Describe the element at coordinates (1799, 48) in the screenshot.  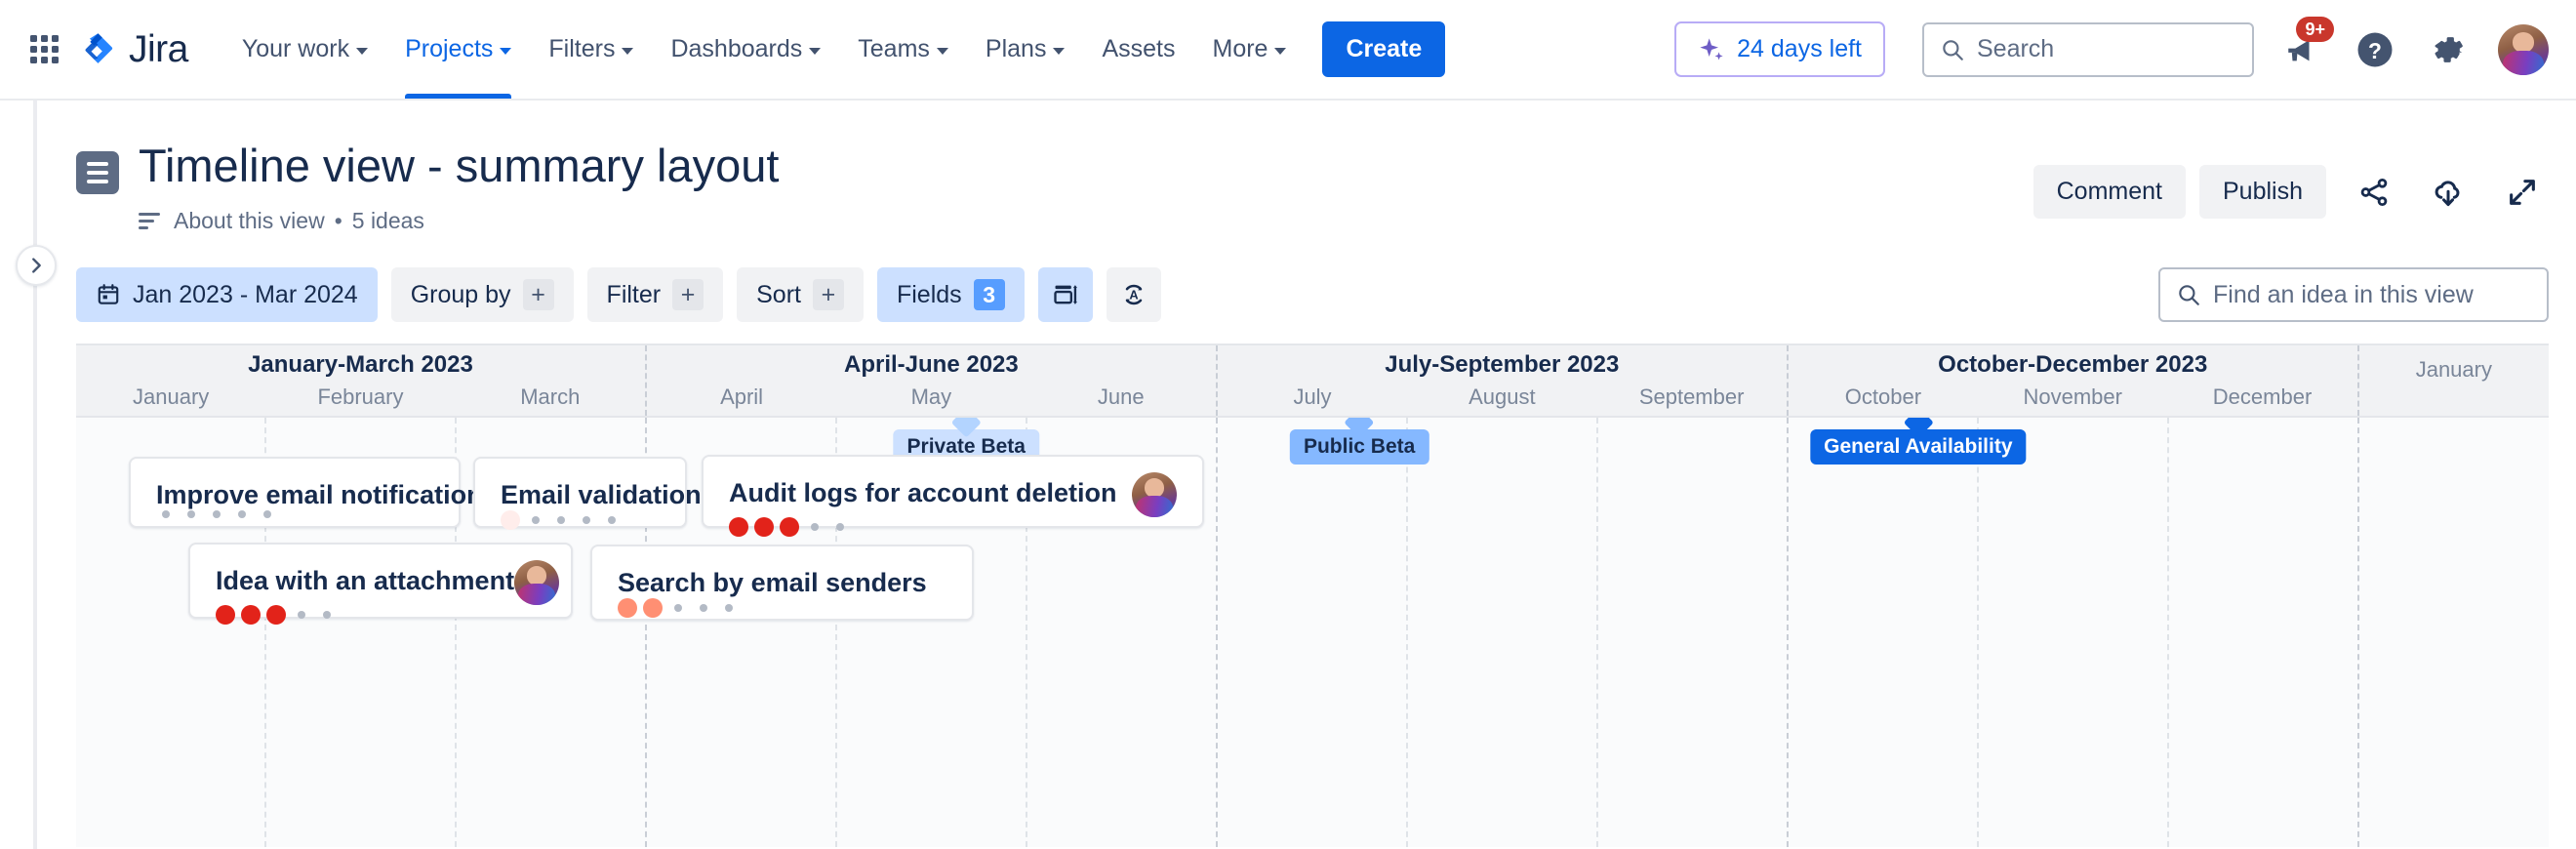
I see `trial-label: 24 days left` at that location.